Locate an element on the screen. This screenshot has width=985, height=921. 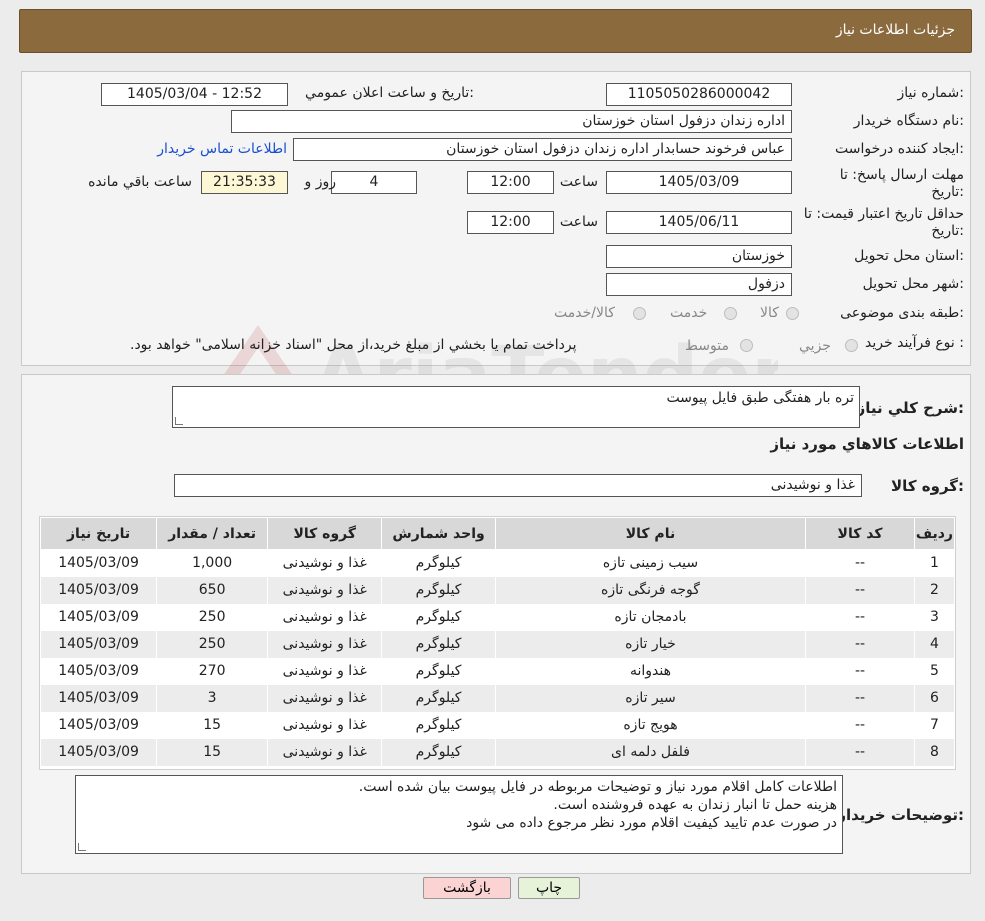
process-option-minor: جزيي is located at coordinates (815, 346).